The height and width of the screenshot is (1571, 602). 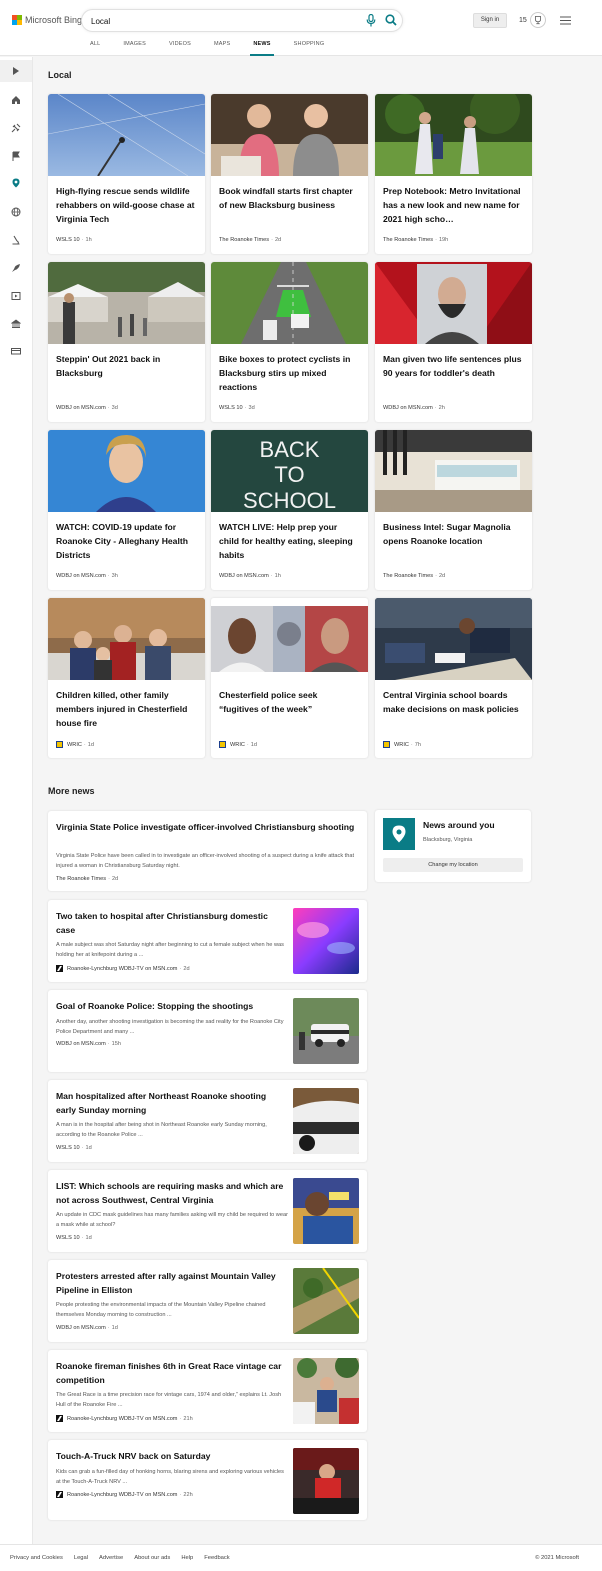 I want to click on news-meta: WDBJ on MSN.com · 15h, so click(x=88, y=1044).